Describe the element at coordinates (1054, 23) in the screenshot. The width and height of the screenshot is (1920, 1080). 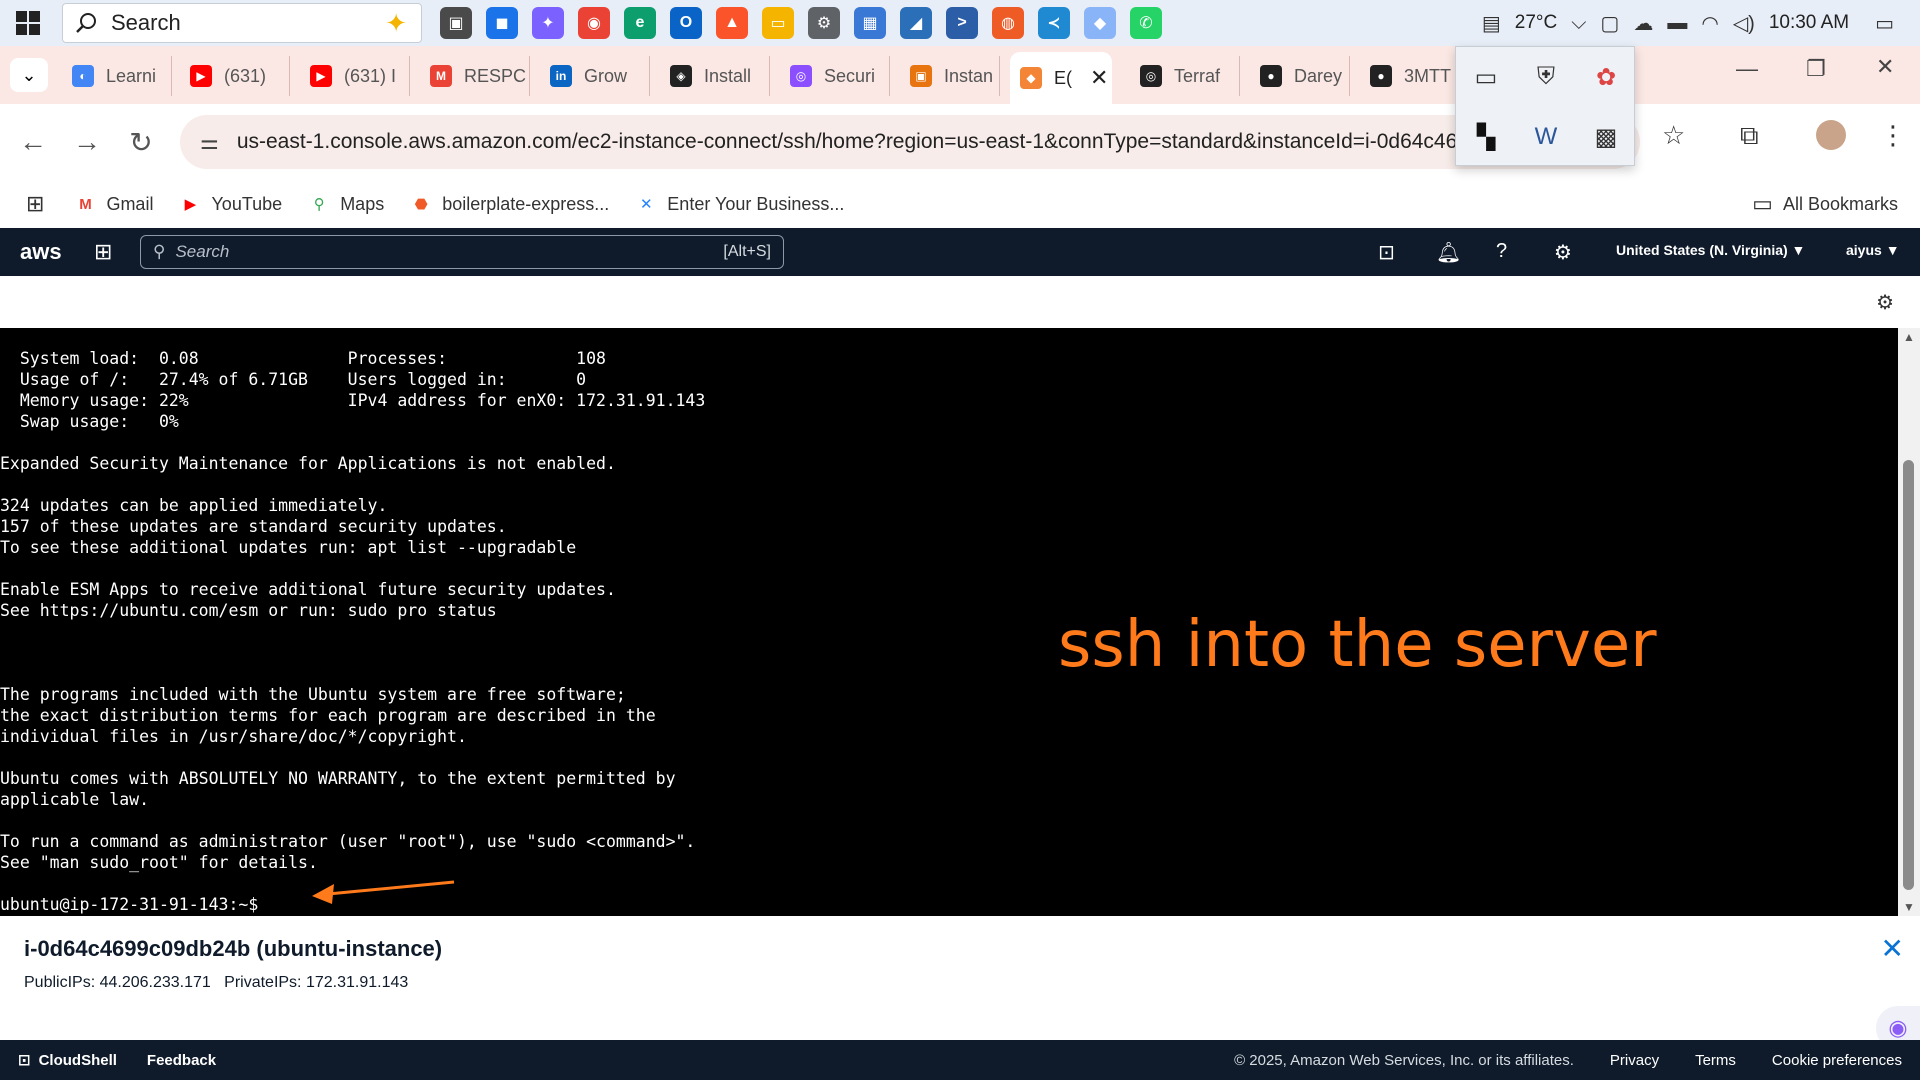
I see `taskbar-app-vscode-icon: ≺` at that location.